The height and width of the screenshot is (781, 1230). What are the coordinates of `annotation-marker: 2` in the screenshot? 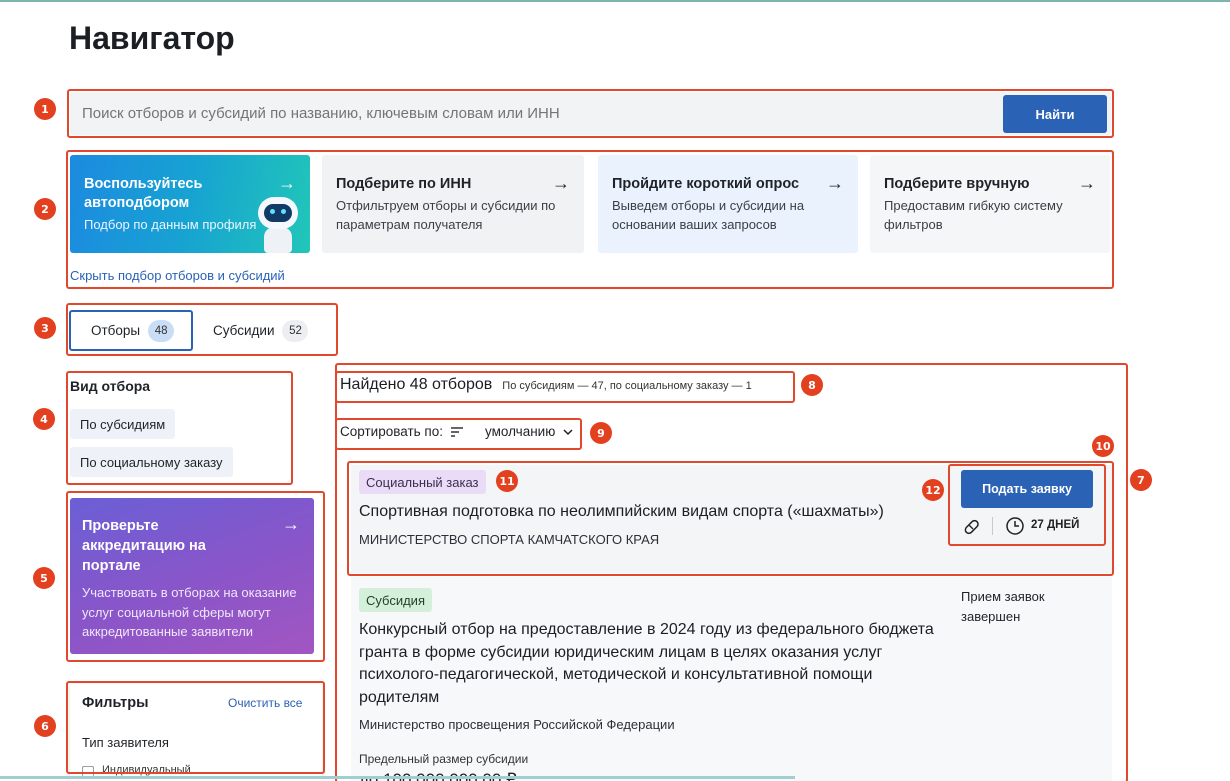 It's located at (45, 209).